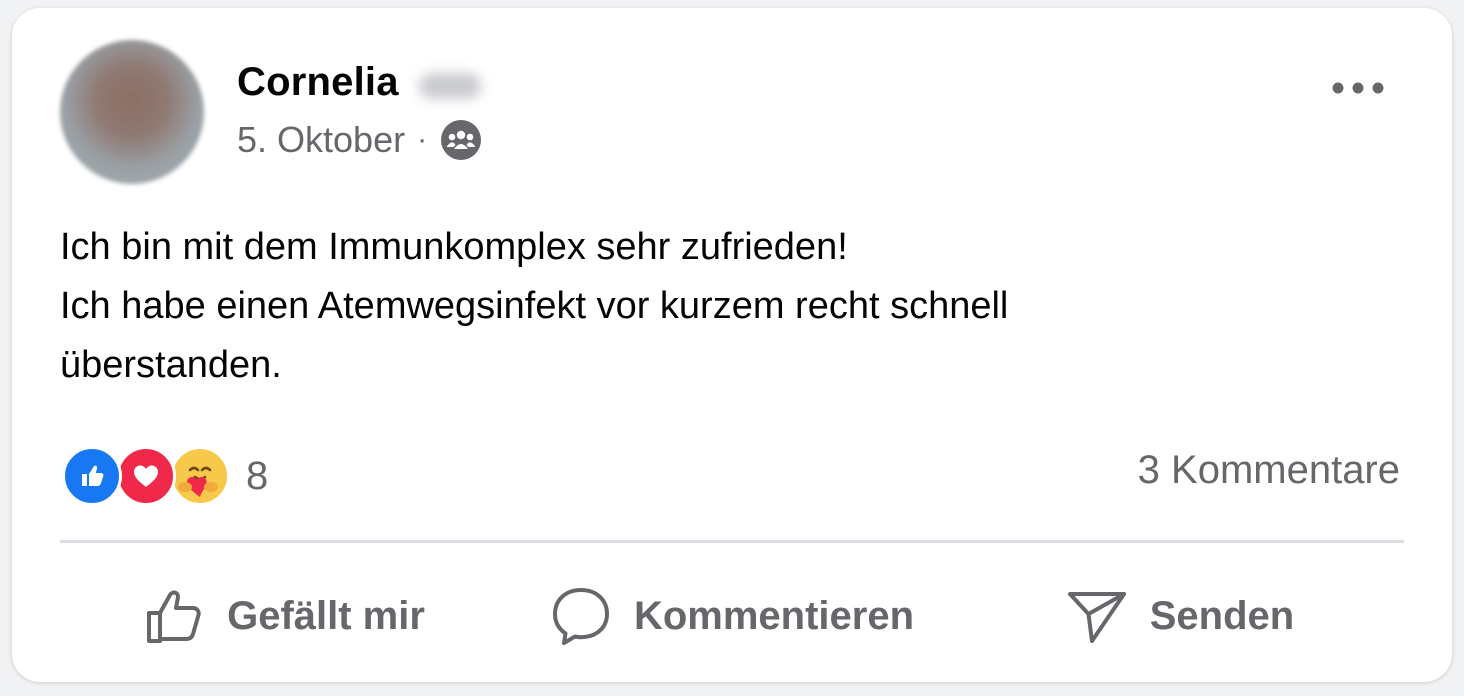 The width and height of the screenshot is (1464, 696). I want to click on more-options-button, so click(1358, 88).